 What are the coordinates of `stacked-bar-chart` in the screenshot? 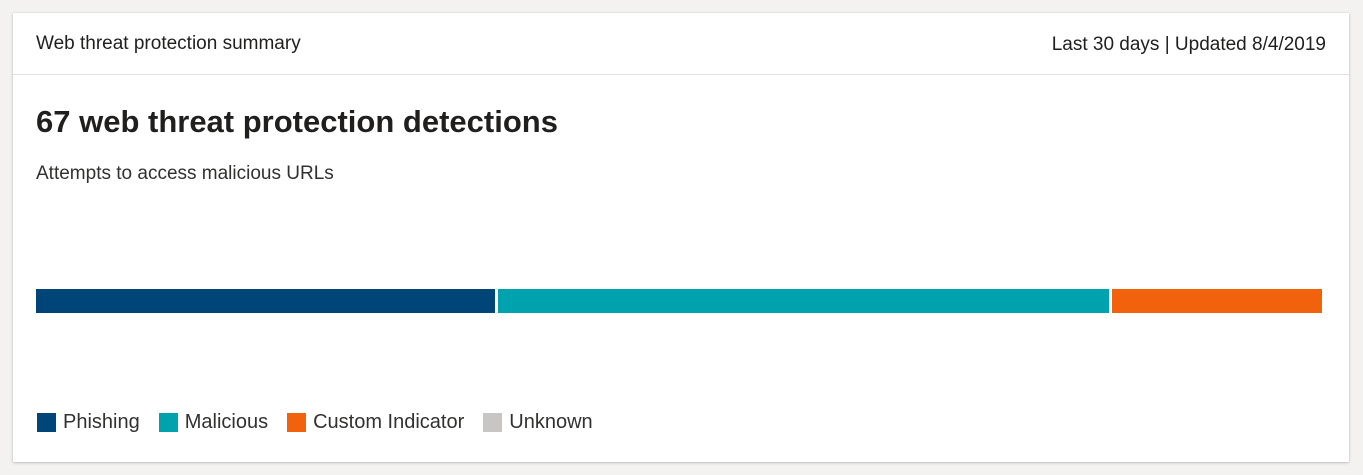 It's located at (679, 301).